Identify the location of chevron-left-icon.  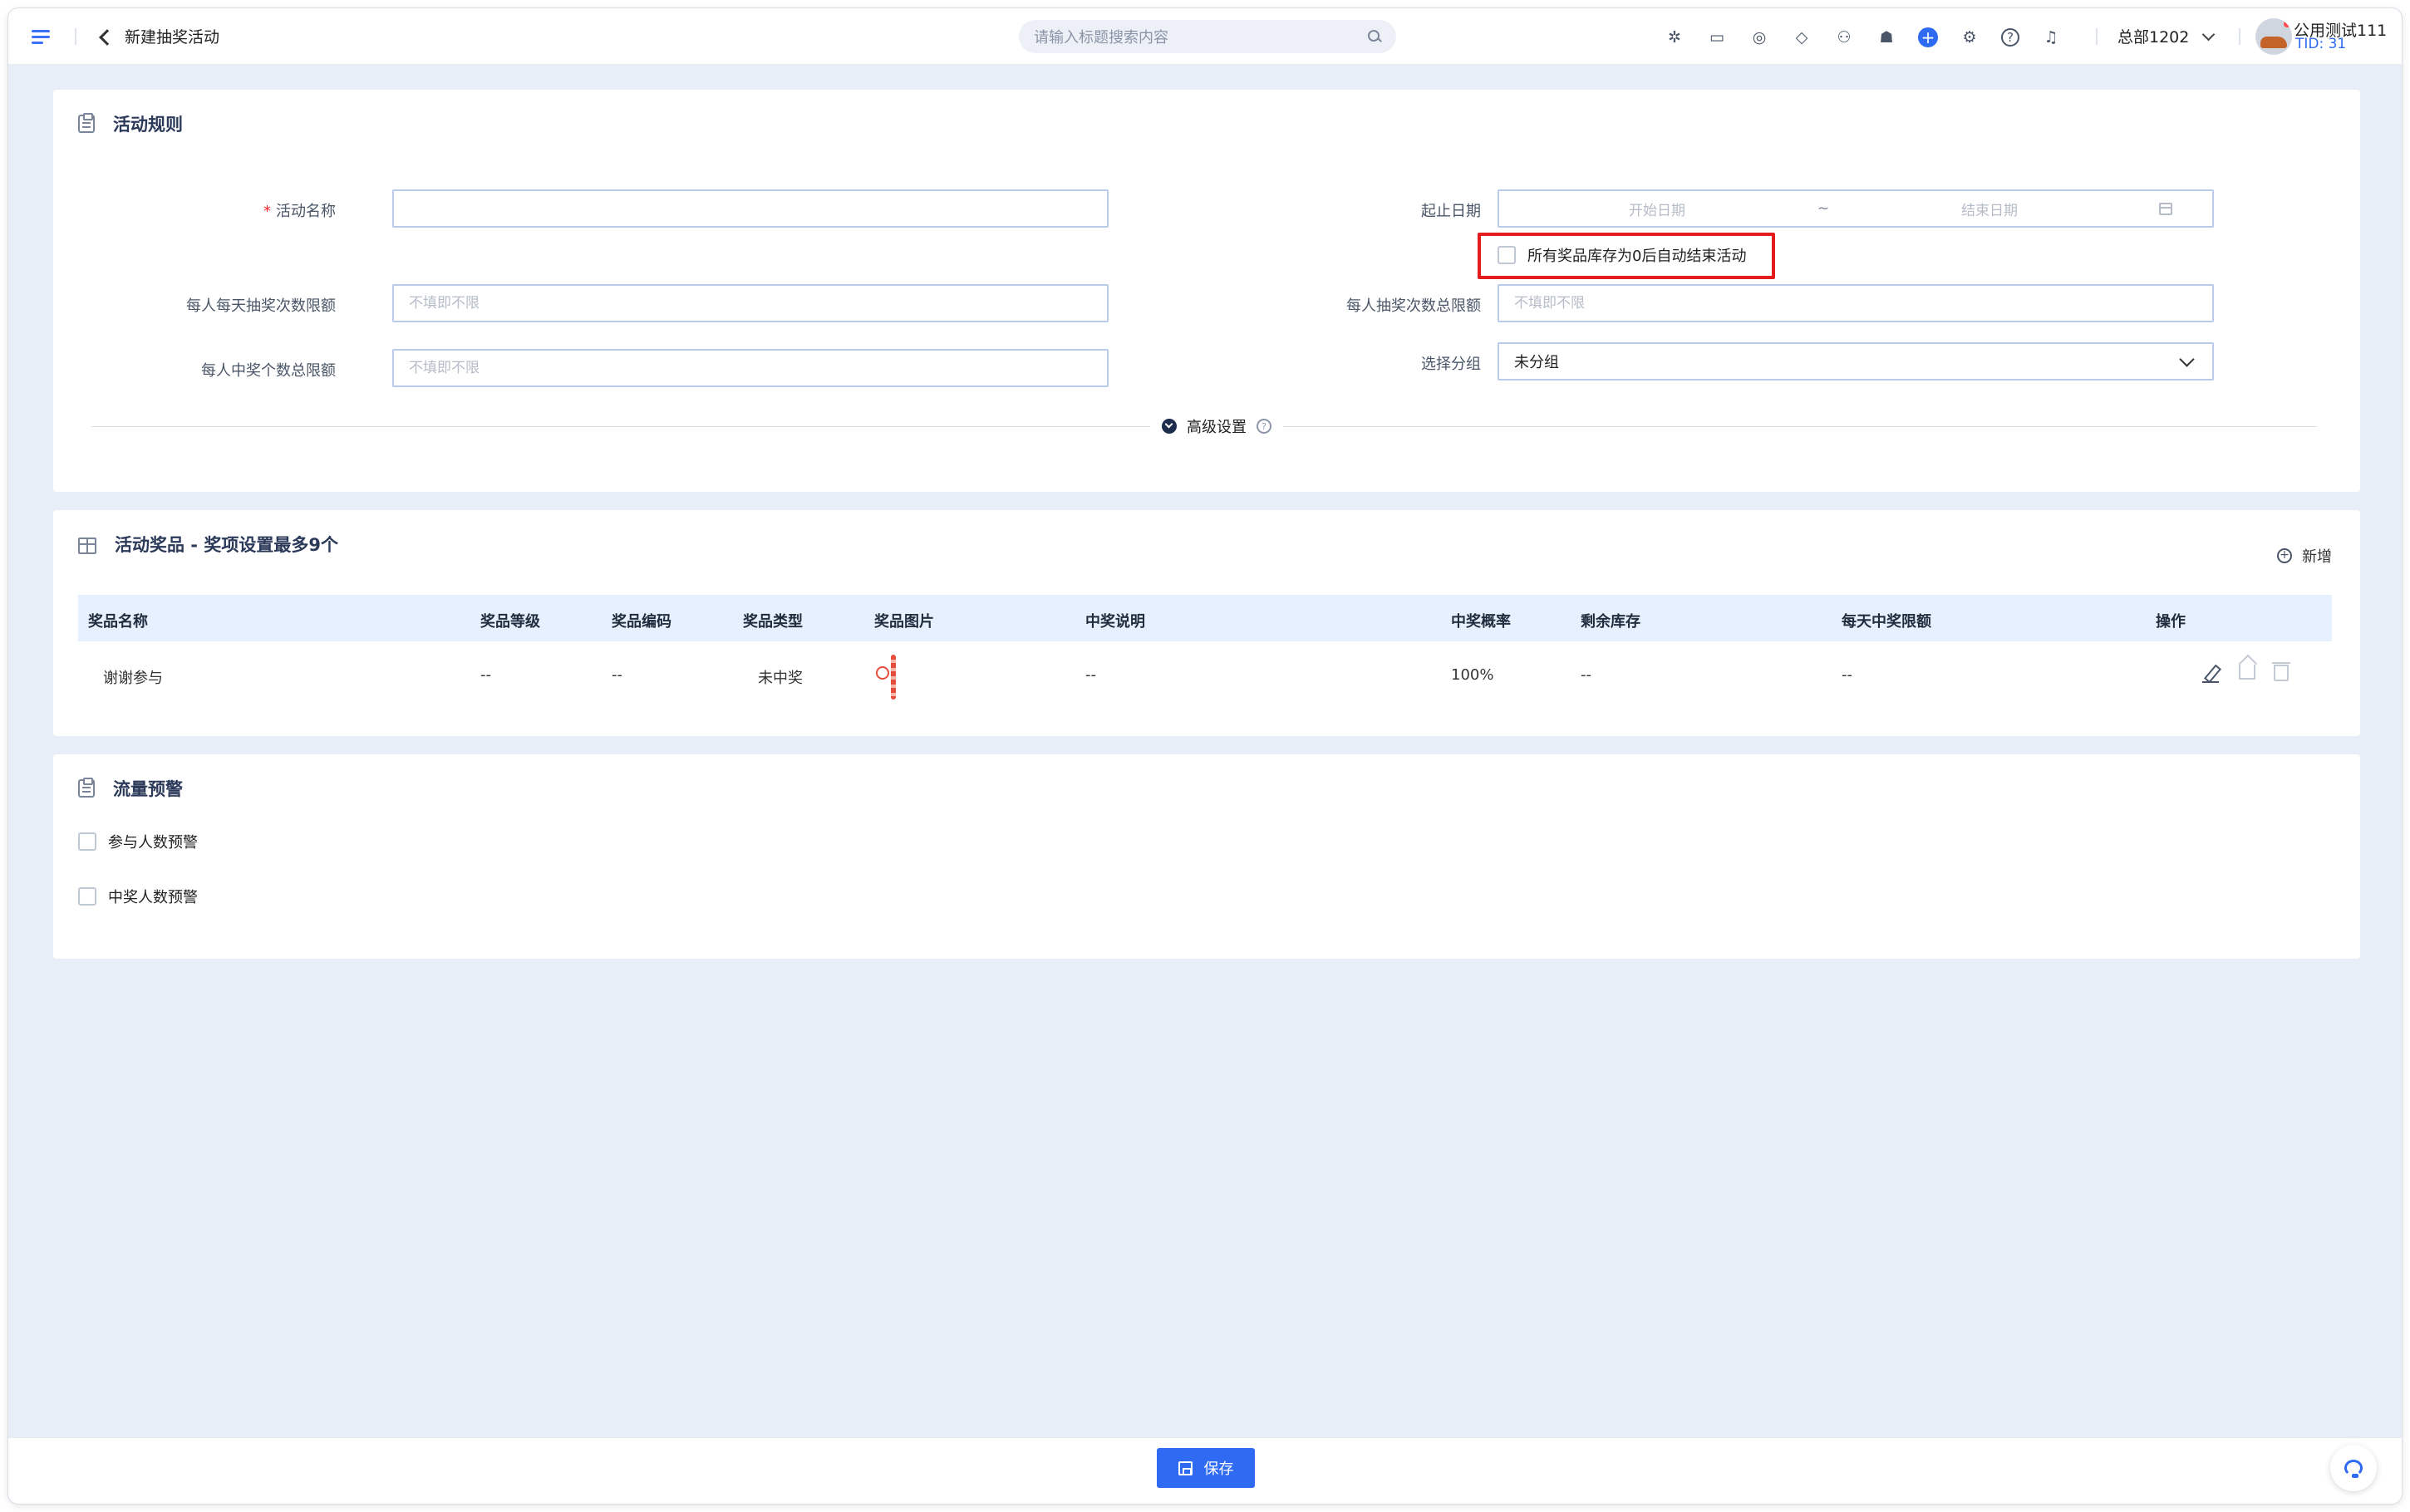
(107, 37).